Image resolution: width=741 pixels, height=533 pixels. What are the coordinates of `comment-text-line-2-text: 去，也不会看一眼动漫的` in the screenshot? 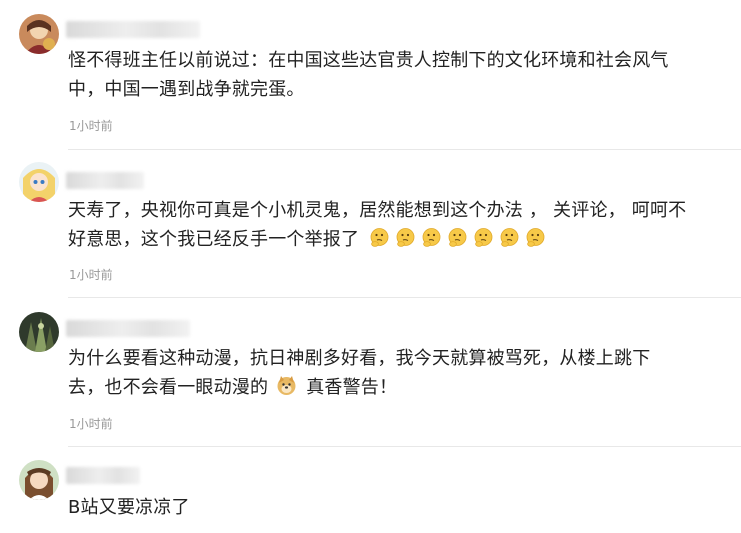 It's located at (168, 387).